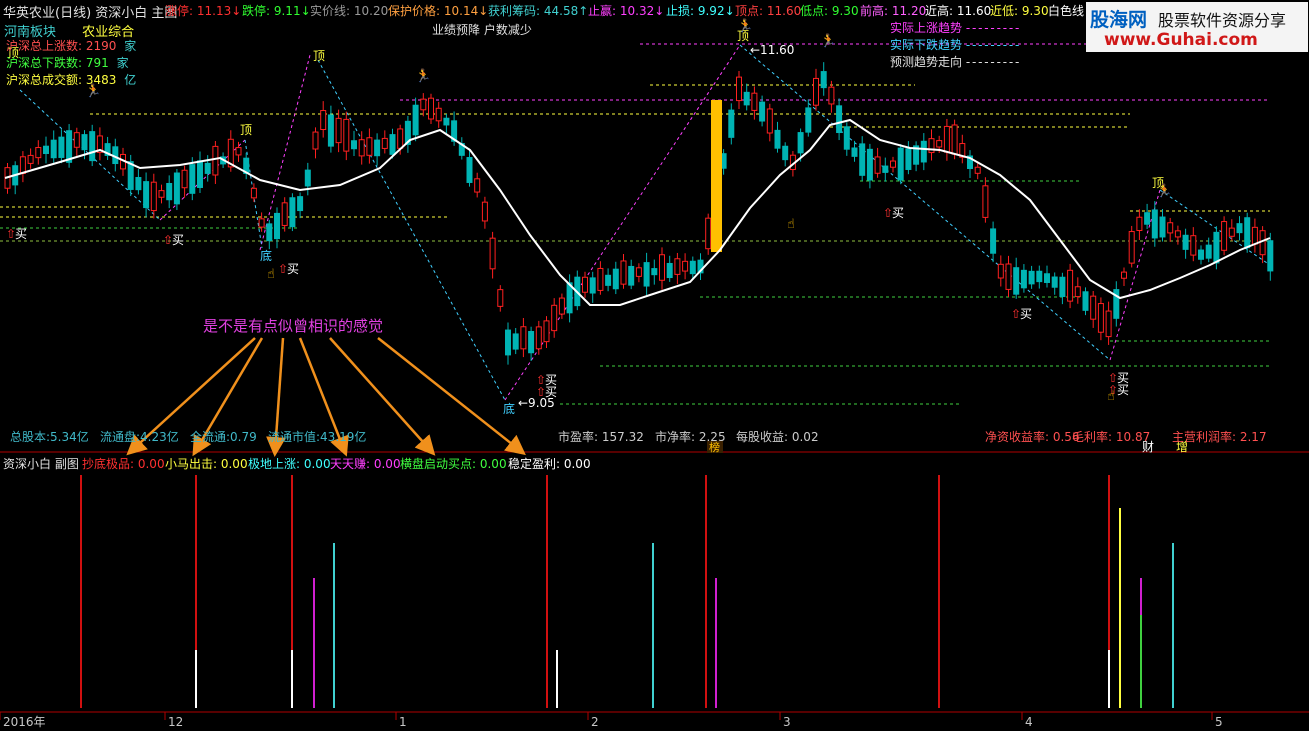 Image resolution: width=1309 pixels, height=731 pixels. I want to click on market-stat-row: 沪深总成交额: 3483 亿, so click(71, 80).